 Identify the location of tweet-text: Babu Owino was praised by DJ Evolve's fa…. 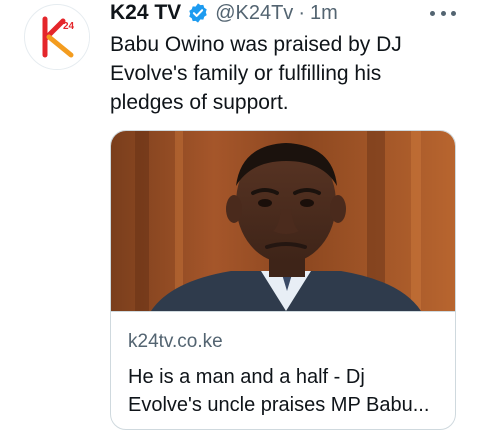
(256, 73).